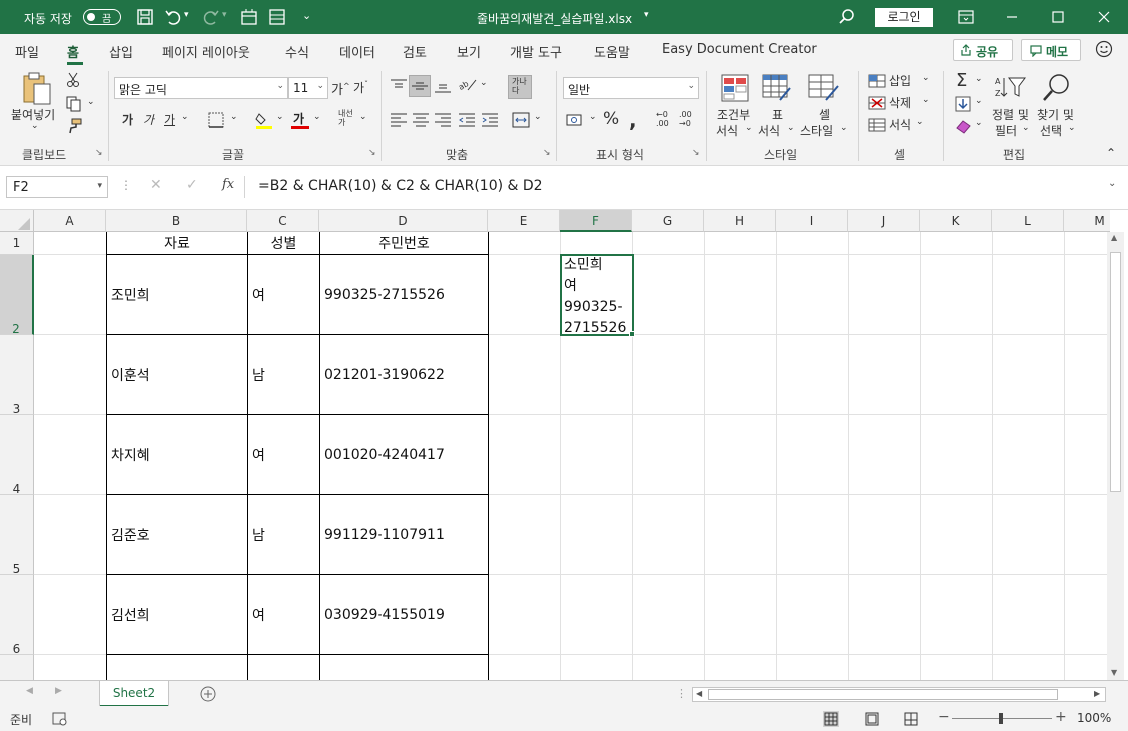 The width and height of the screenshot is (1128, 731). Describe the element at coordinates (17, 535) in the screenshot. I see `row-header-5: 5` at that location.